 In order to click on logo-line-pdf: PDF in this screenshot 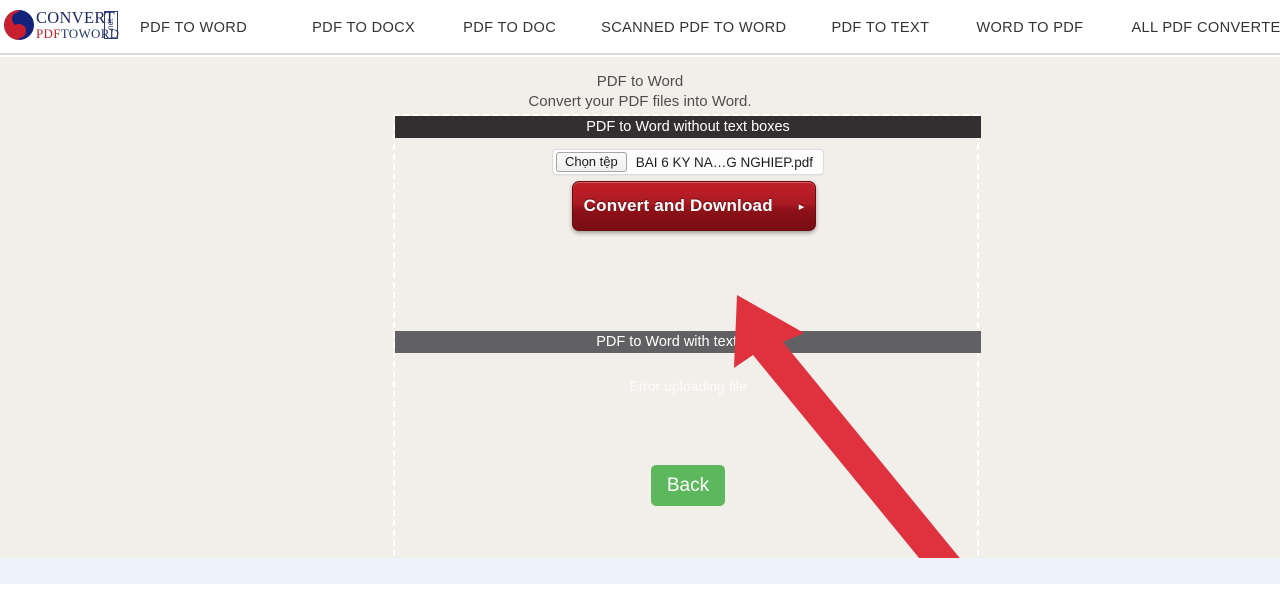, I will do `click(48, 34)`.